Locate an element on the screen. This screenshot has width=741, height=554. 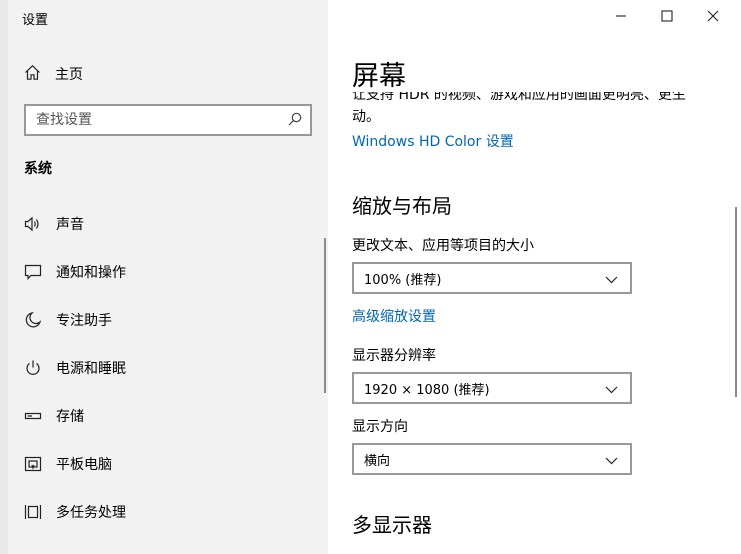
sidebar-item-label: 存储 is located at coordinates (70, 417).